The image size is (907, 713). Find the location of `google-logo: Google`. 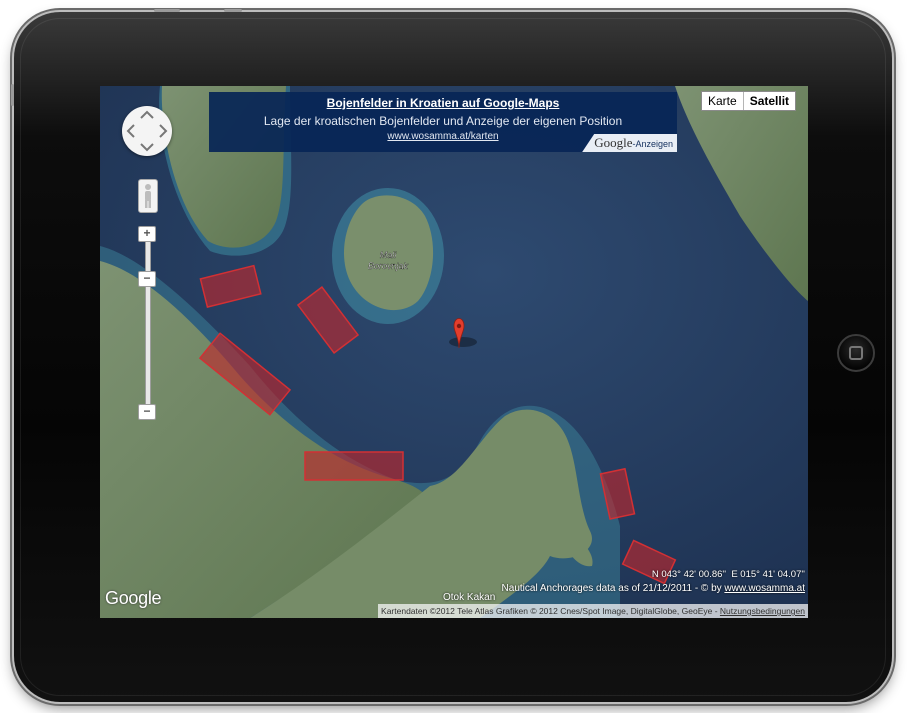

google-logo: Google is located at coordinates (133, 598).